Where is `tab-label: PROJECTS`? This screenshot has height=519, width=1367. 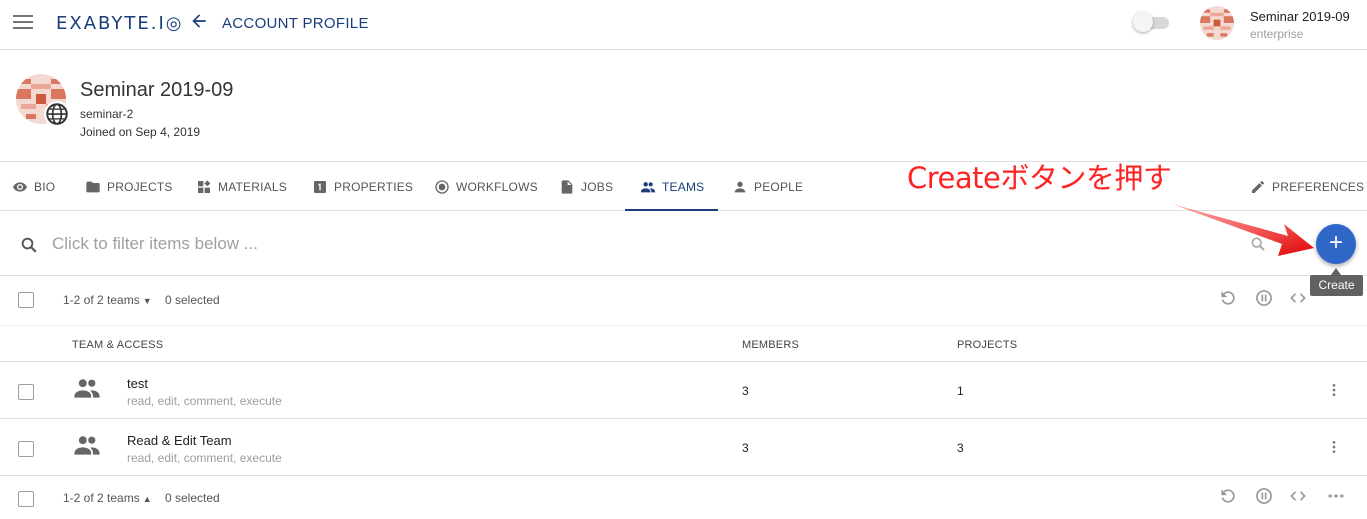 tab-label: PROJECTS is located at coordinates (140, 186).